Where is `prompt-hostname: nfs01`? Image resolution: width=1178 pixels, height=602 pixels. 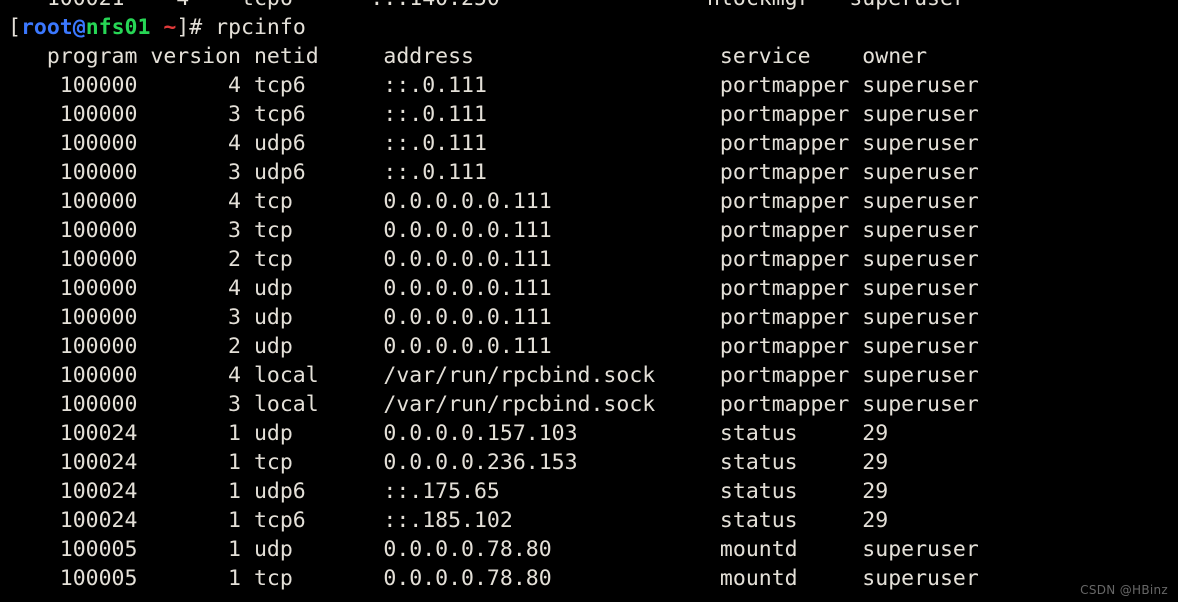 prompt-hostname: nfs01 is located at coordinates (118, 27).